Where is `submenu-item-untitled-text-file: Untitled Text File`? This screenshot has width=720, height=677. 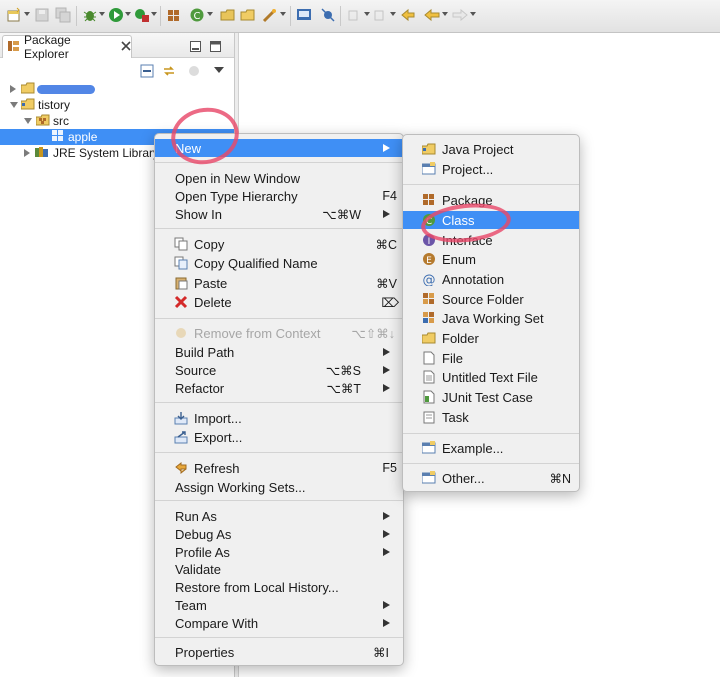
submenu-item-untitled-text-file: Untitled Text File is located at coordinates (491, 377).